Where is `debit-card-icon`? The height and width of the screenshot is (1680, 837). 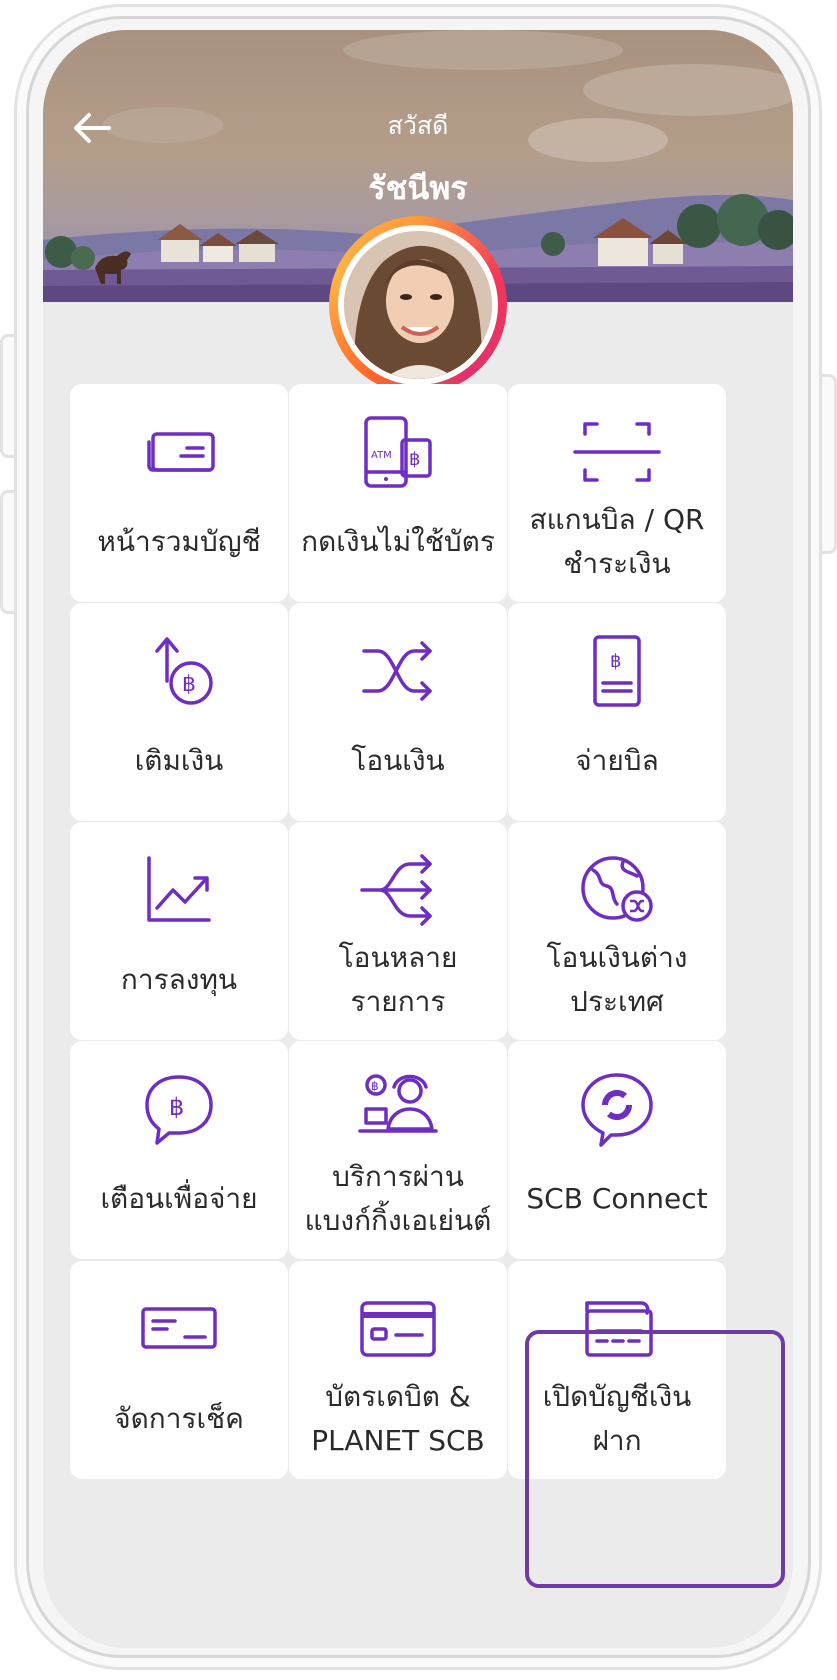
debit-card-icon is located at coordinates (398, 1329).